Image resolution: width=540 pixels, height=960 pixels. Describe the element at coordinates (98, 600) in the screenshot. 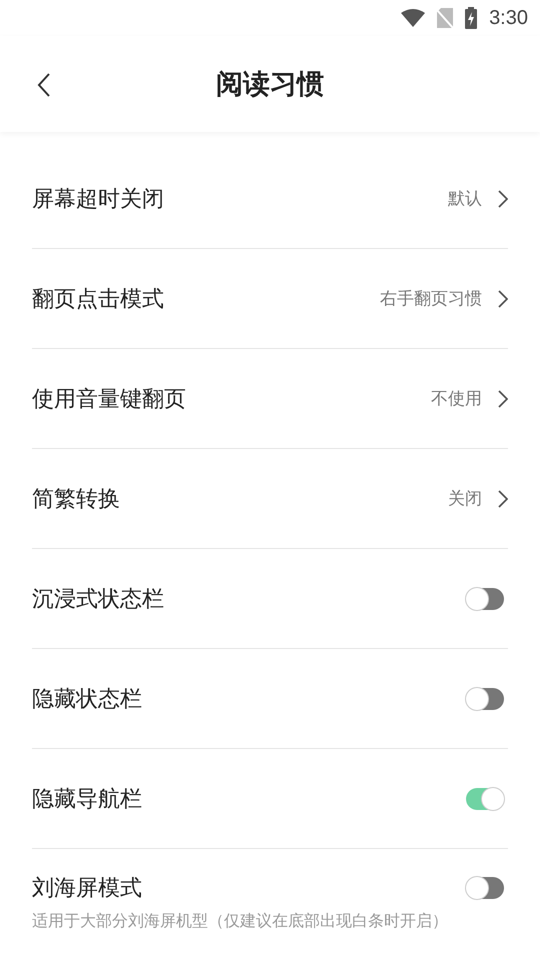

I see `setting-label: 沉浸式状态栏` at that location.